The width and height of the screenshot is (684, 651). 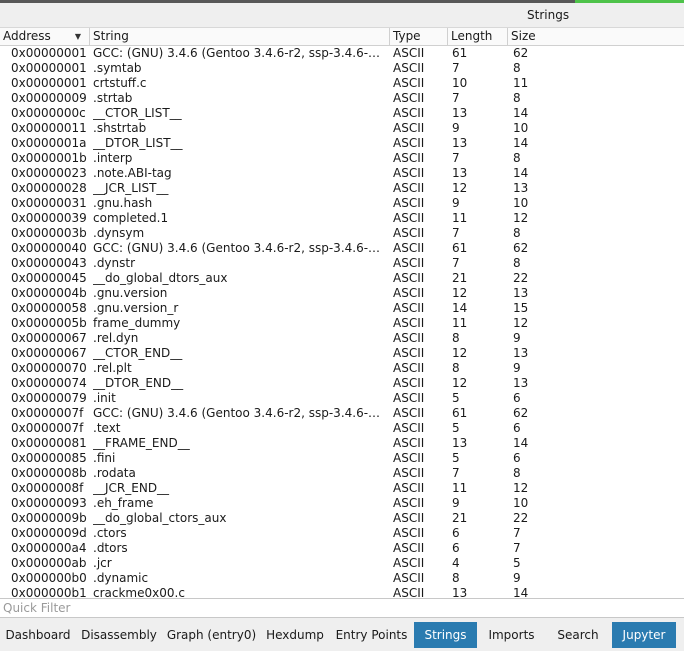 I want to click on cell-address: 0x0000004b, so click(x=49, y=293).